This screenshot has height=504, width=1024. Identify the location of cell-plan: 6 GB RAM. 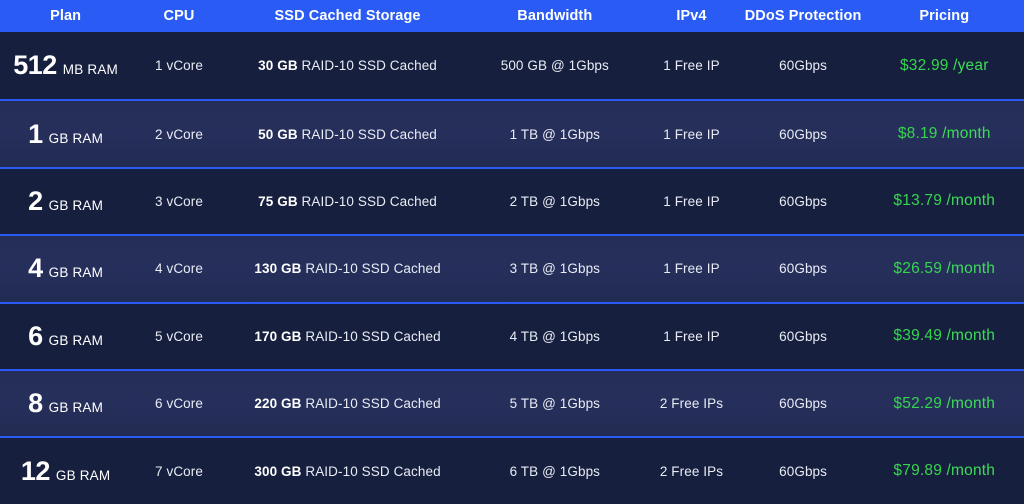
(65, 335).